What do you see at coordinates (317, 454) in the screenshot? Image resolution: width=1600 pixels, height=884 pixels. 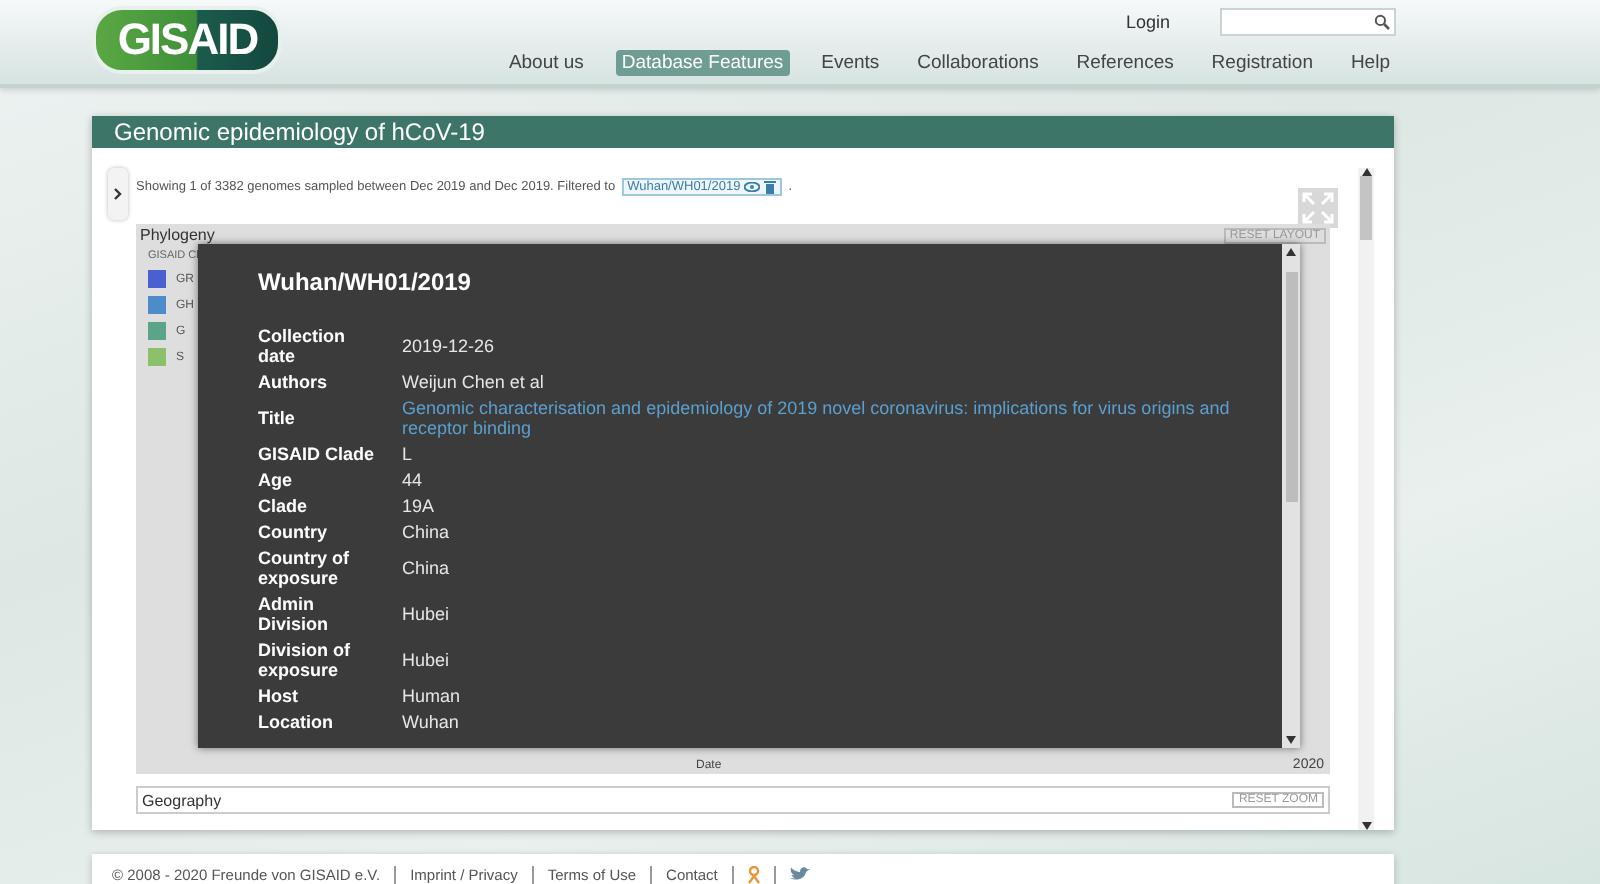 I see `field-label: GISAID Clade` at bounding box center [317, 454].